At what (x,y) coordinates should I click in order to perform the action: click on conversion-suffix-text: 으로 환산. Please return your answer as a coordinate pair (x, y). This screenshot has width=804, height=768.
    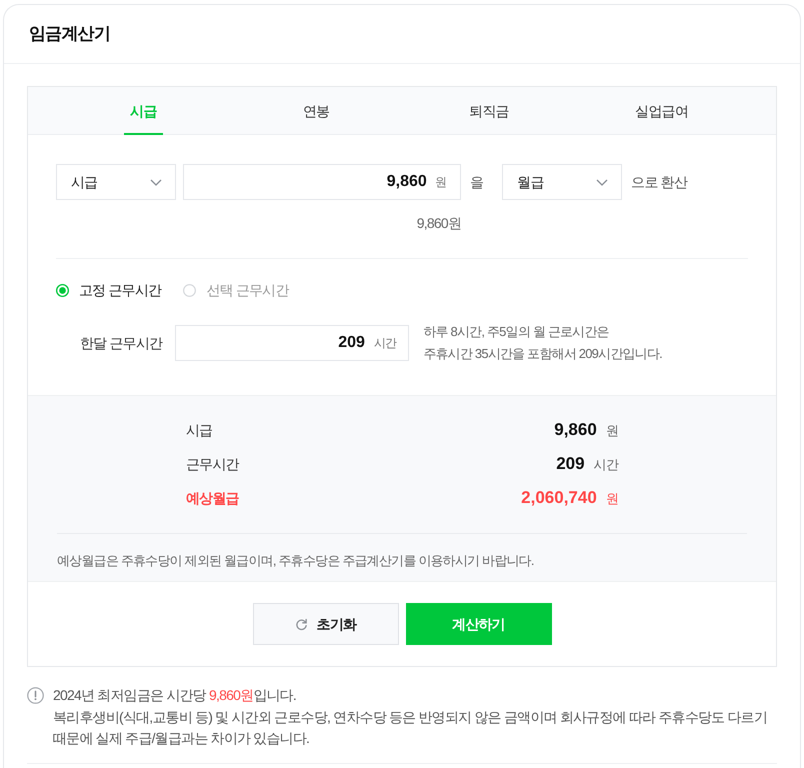
    Looking at the image, I should click on (659, 182).